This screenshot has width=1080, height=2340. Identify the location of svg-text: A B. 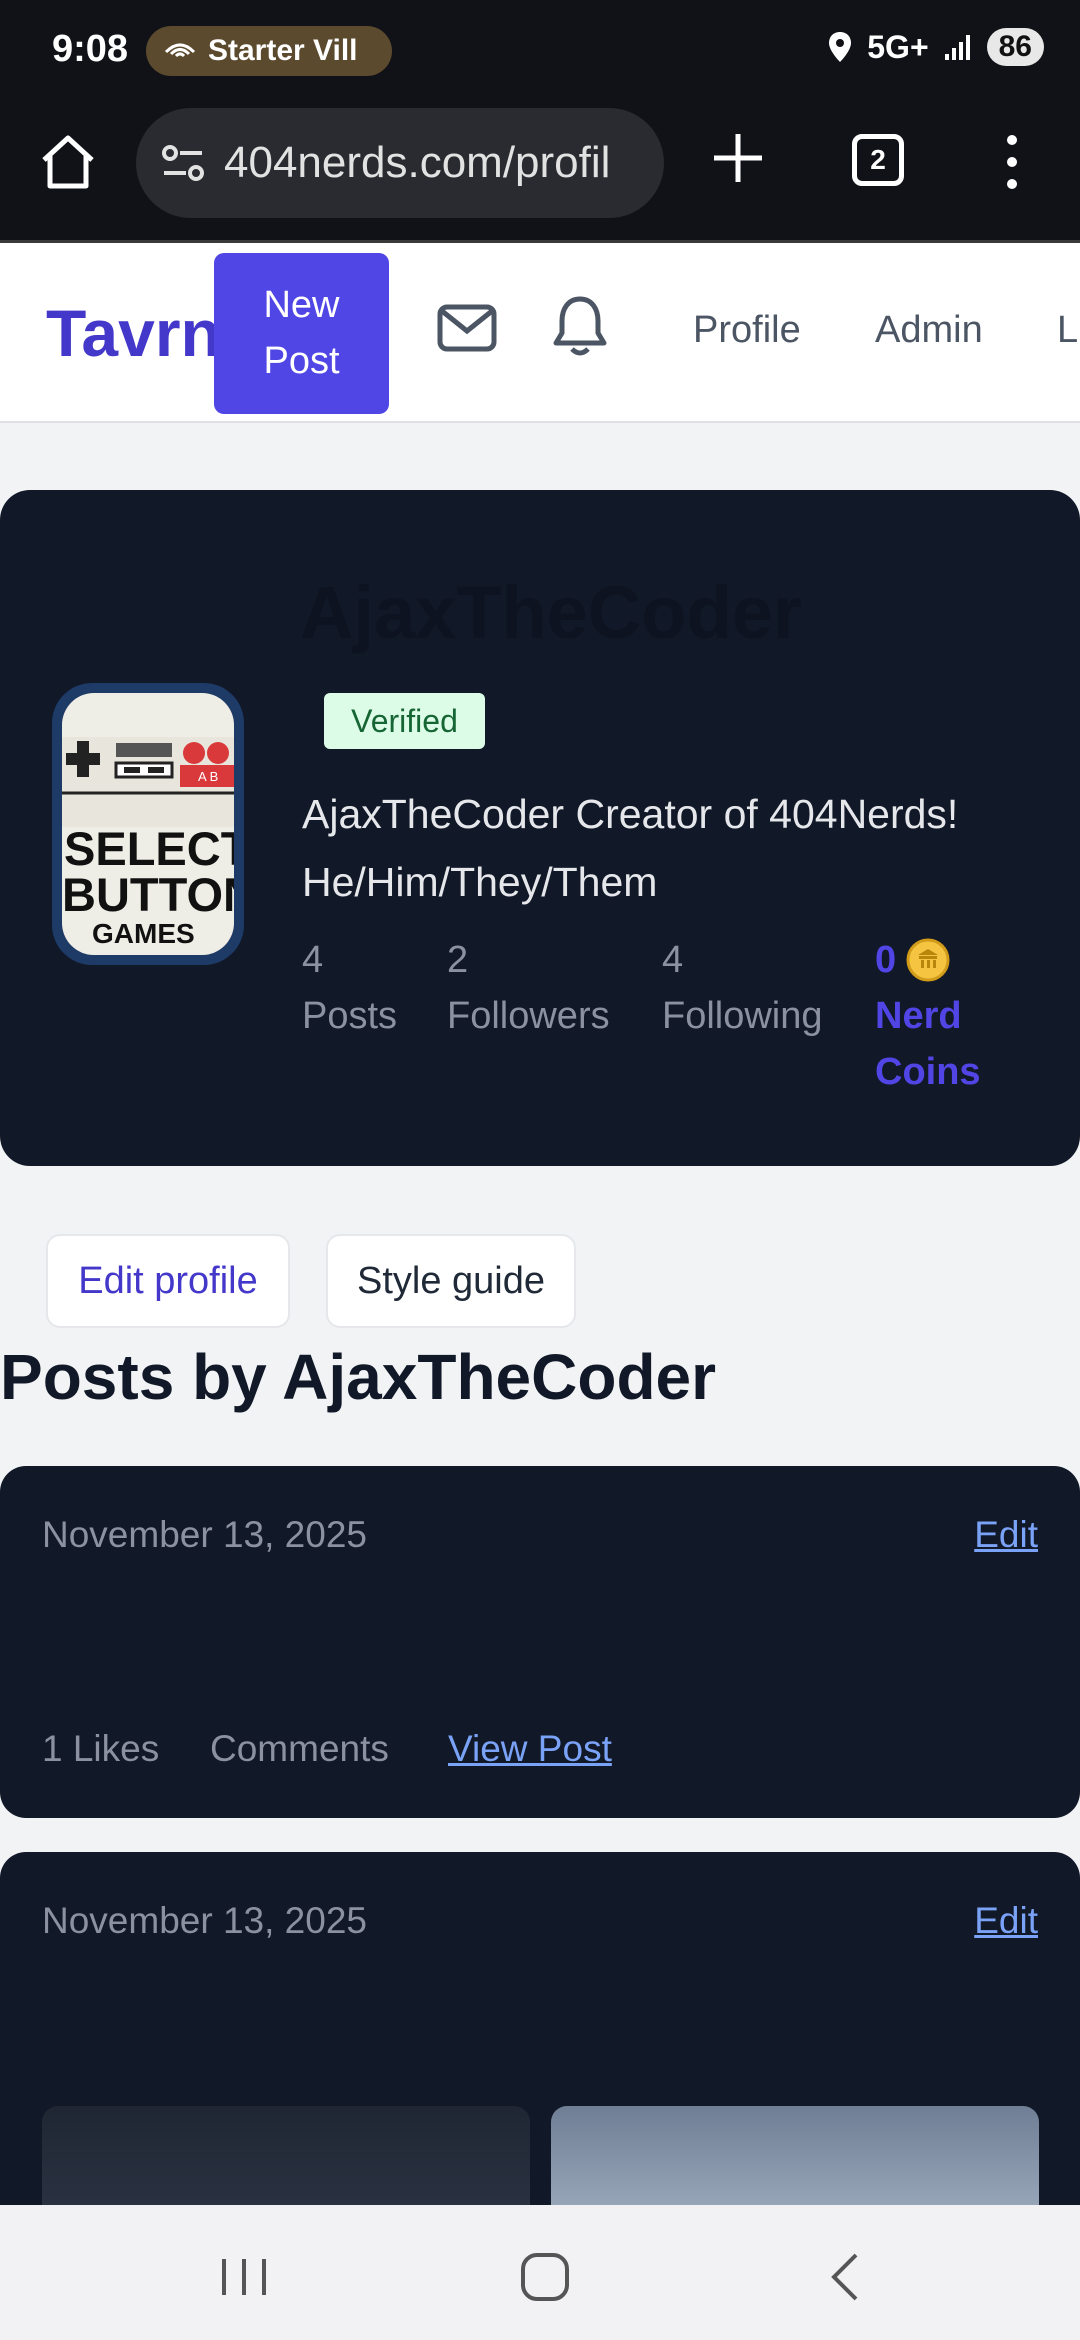
(208, 776).